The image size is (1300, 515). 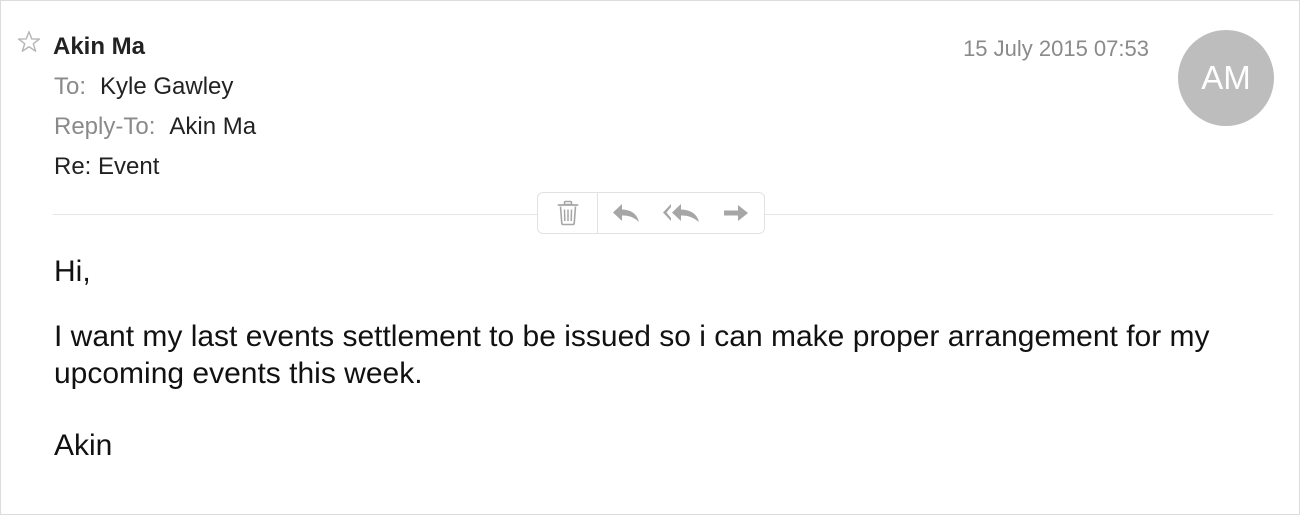 What do you see at coordinates (166, 86) in the screenshot?
I see `to-recipient: Kyle Gawley` at bounding box center [166, 86].